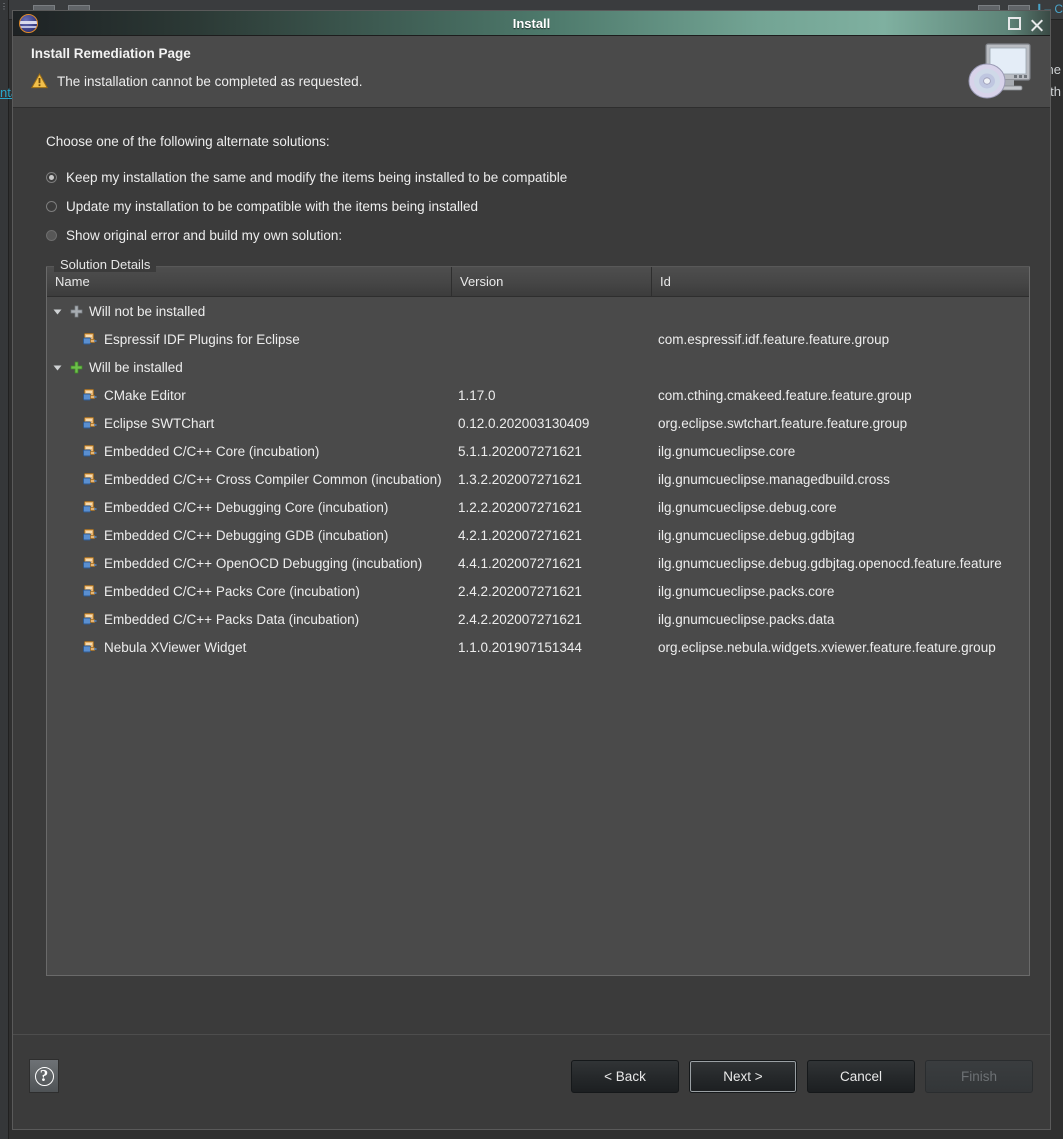 Image resolution: width=1063 pixels, height=1139 pixels. Describe the element at coordinates (552, 281) in the screenshot. I see `column-header-version: Version` at that location.